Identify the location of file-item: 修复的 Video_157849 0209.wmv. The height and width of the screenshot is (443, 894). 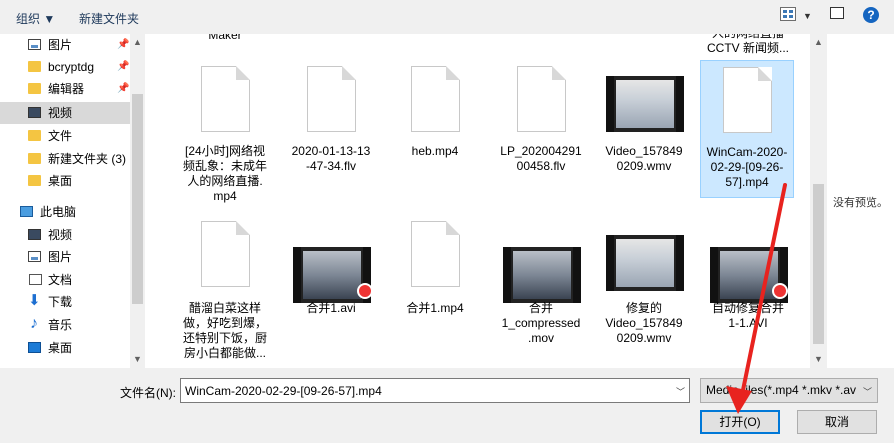
(644, 288).